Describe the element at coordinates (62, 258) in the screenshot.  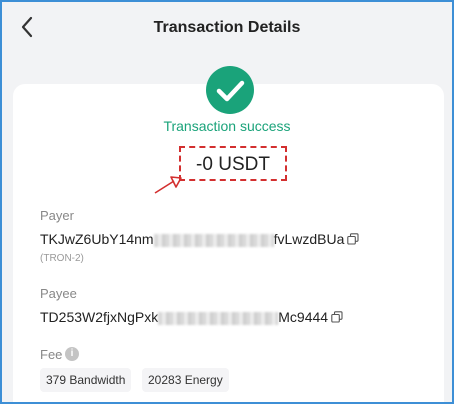
I see `payer-network: (TRON-2)` at that location.